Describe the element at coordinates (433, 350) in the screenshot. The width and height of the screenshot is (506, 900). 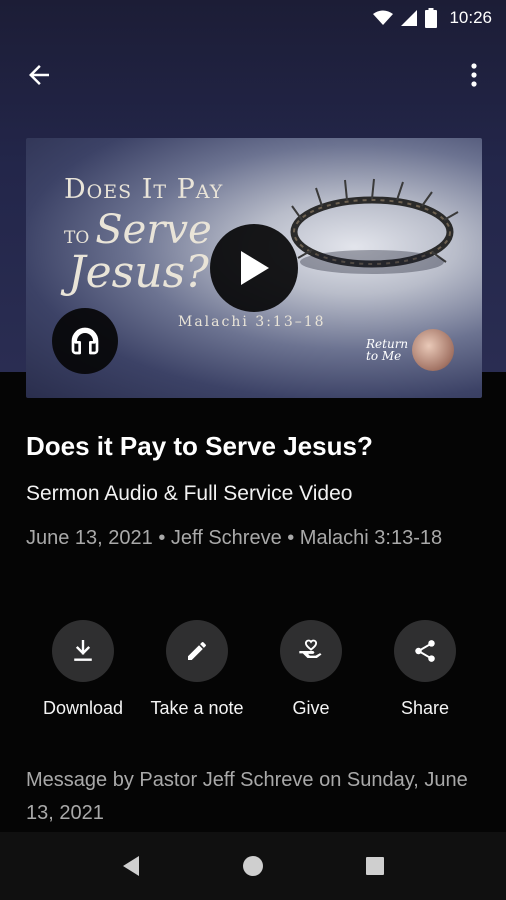
I see `series-logo-image` at that location.